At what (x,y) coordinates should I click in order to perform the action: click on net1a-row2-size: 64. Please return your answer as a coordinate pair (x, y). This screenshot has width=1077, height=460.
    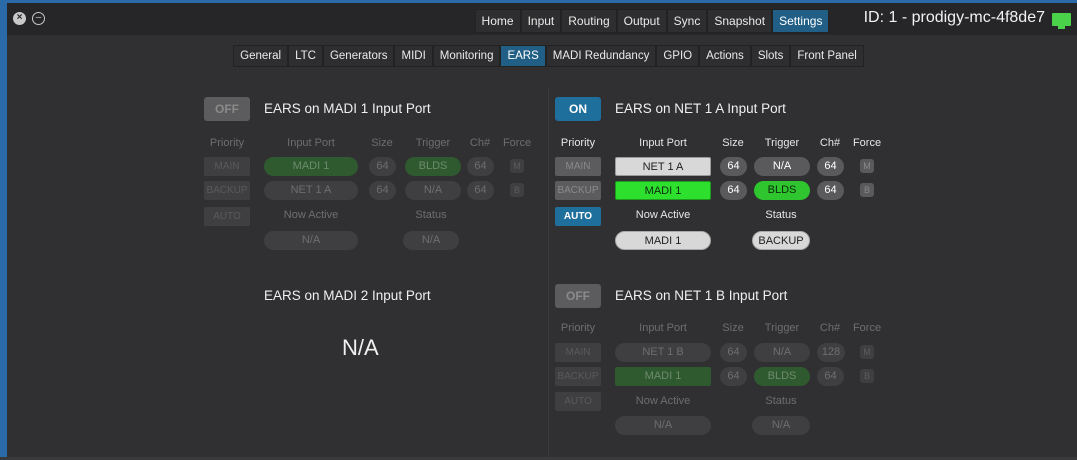
    Looking at the image, I should click on (733, 190).